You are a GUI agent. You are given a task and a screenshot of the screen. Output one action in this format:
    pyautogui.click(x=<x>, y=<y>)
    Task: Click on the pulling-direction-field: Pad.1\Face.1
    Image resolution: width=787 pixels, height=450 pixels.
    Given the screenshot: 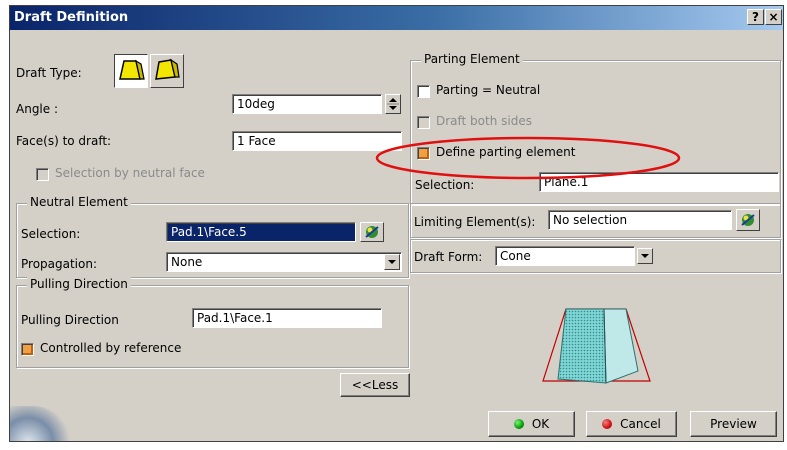 What is the action you would take?
    pyautogui.click(x=287, y=318)
    